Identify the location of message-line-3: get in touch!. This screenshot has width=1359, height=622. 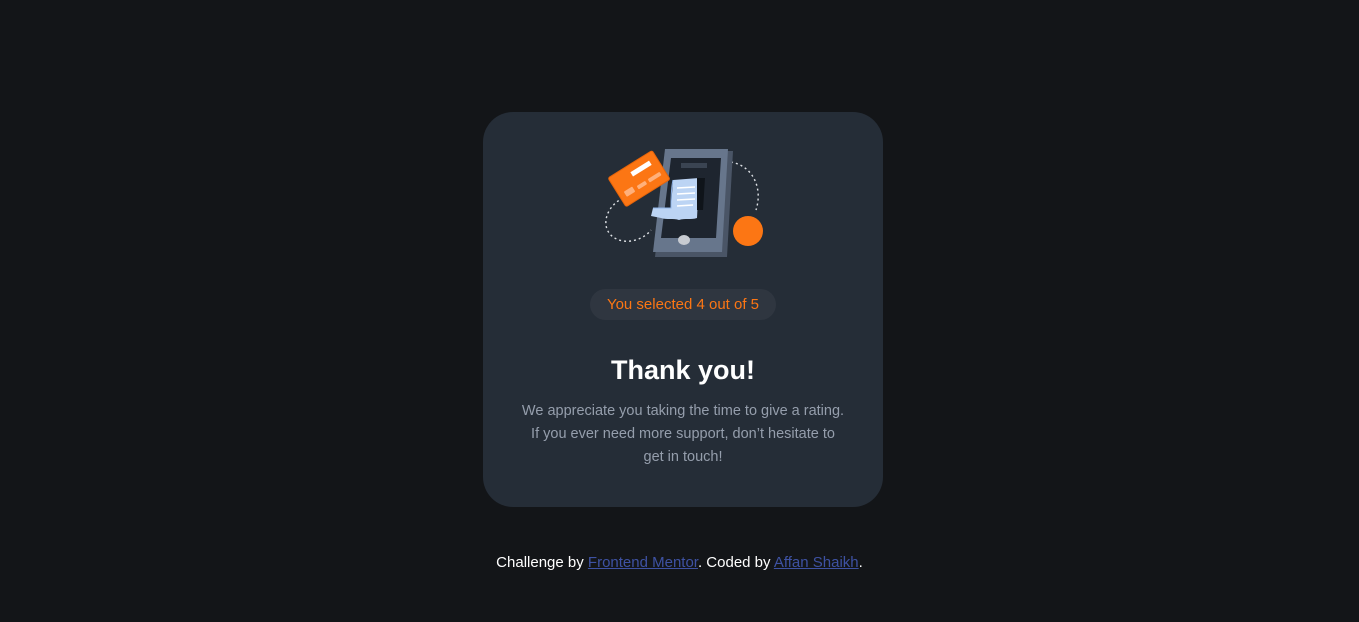
(683, 457).